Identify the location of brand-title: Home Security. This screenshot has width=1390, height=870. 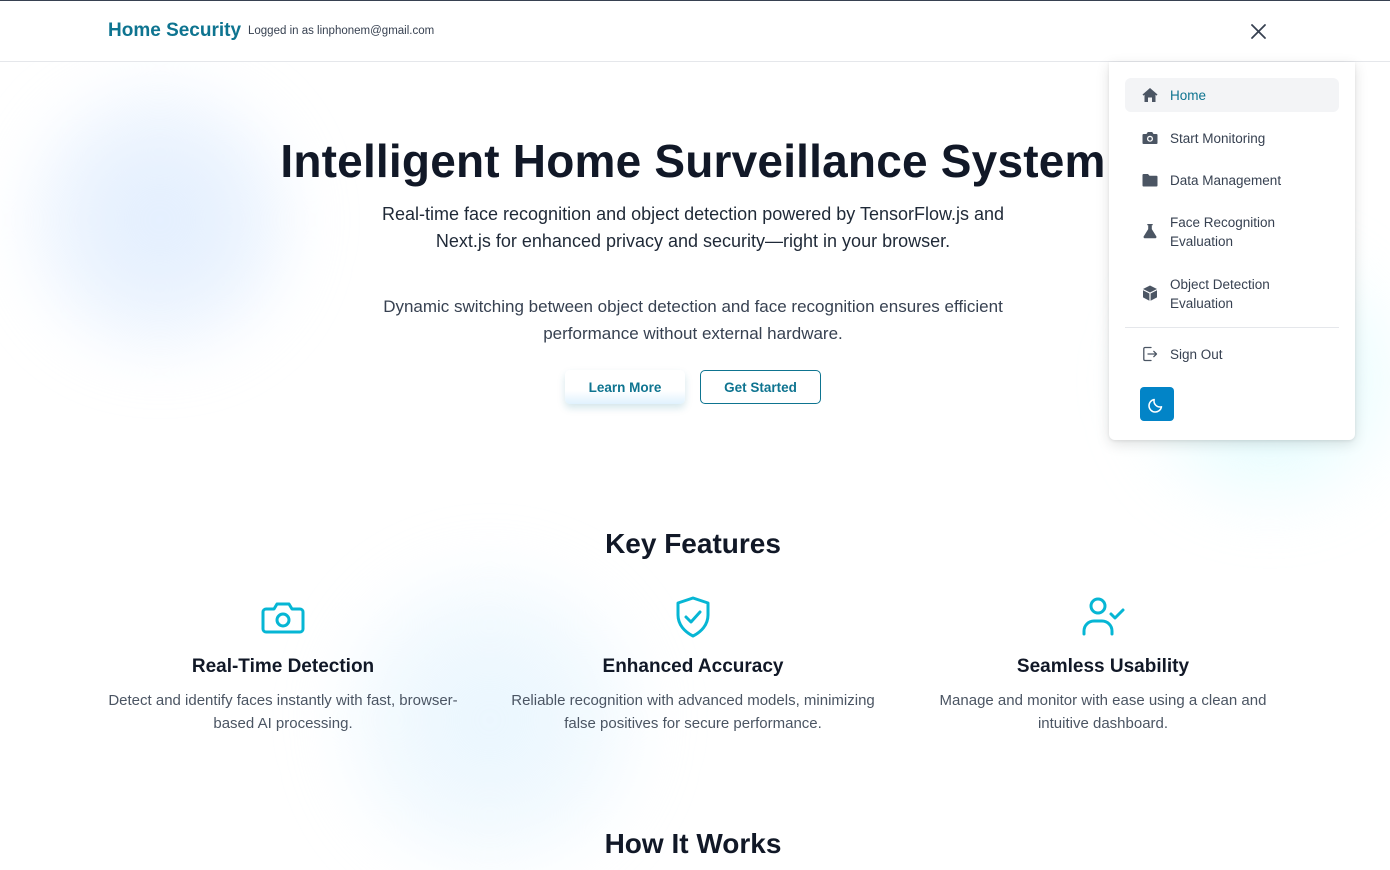
(174, 31).